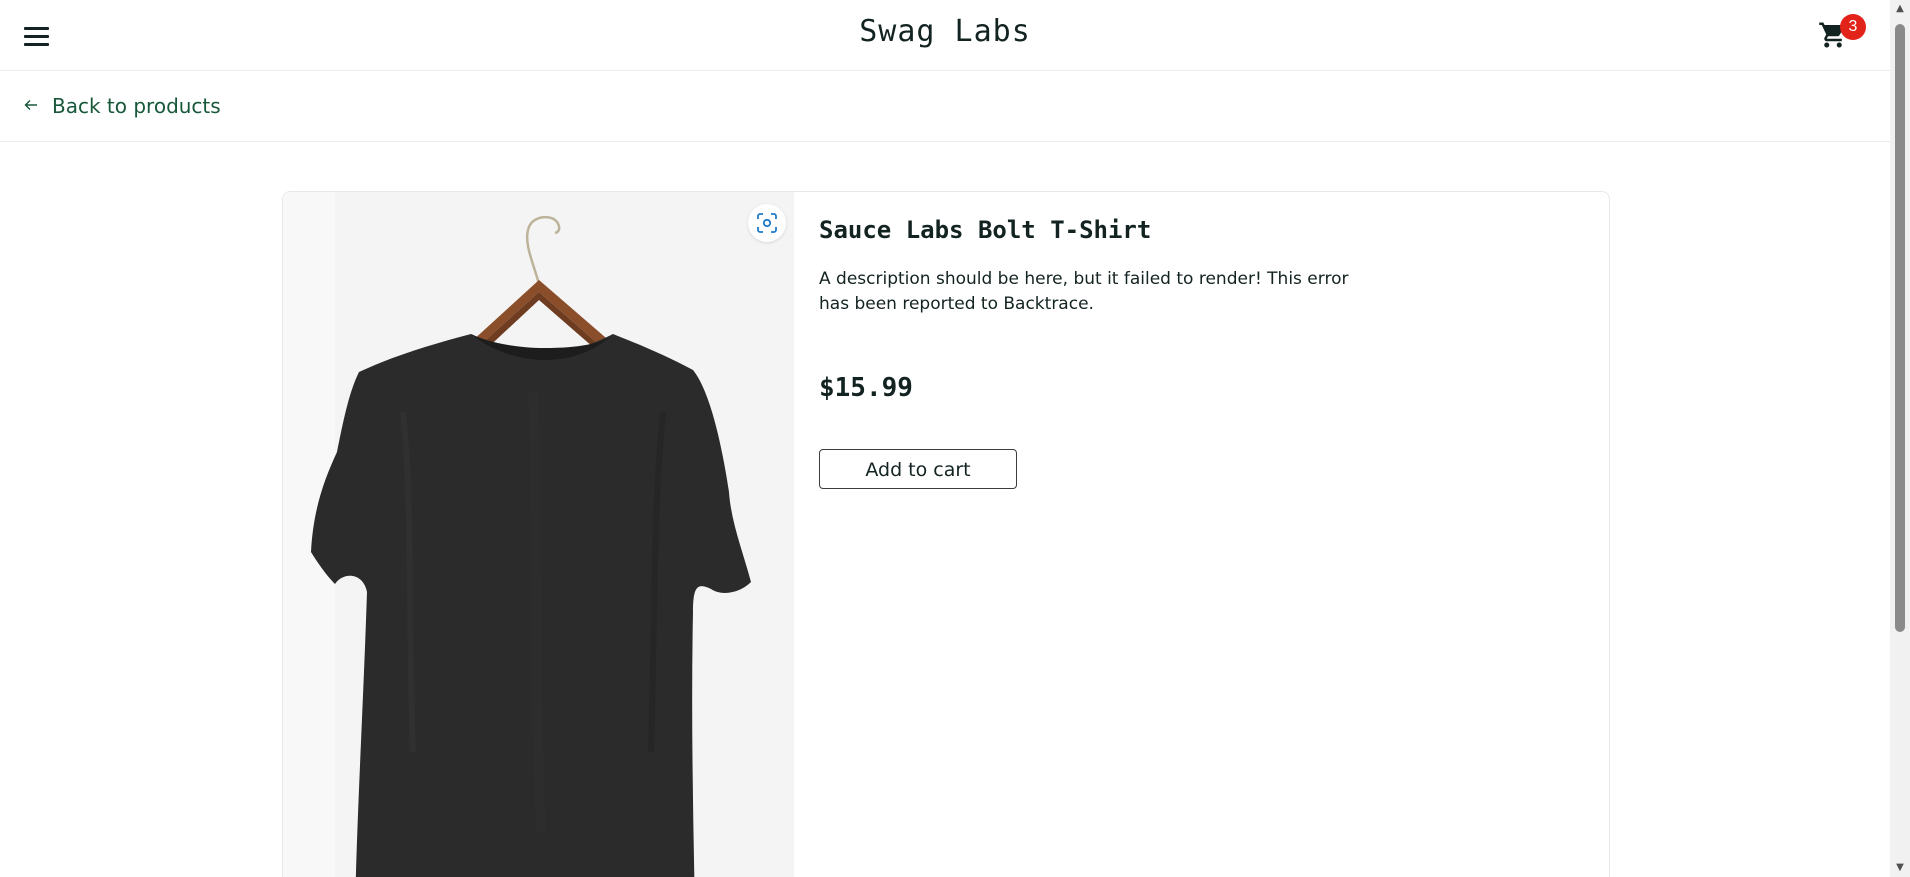 Image resolution: width=1910 pixels, height=877 pixels. Describe the element at coordinates (866, 388) in the screenshot. I see `product-price: $15.99` at that location.